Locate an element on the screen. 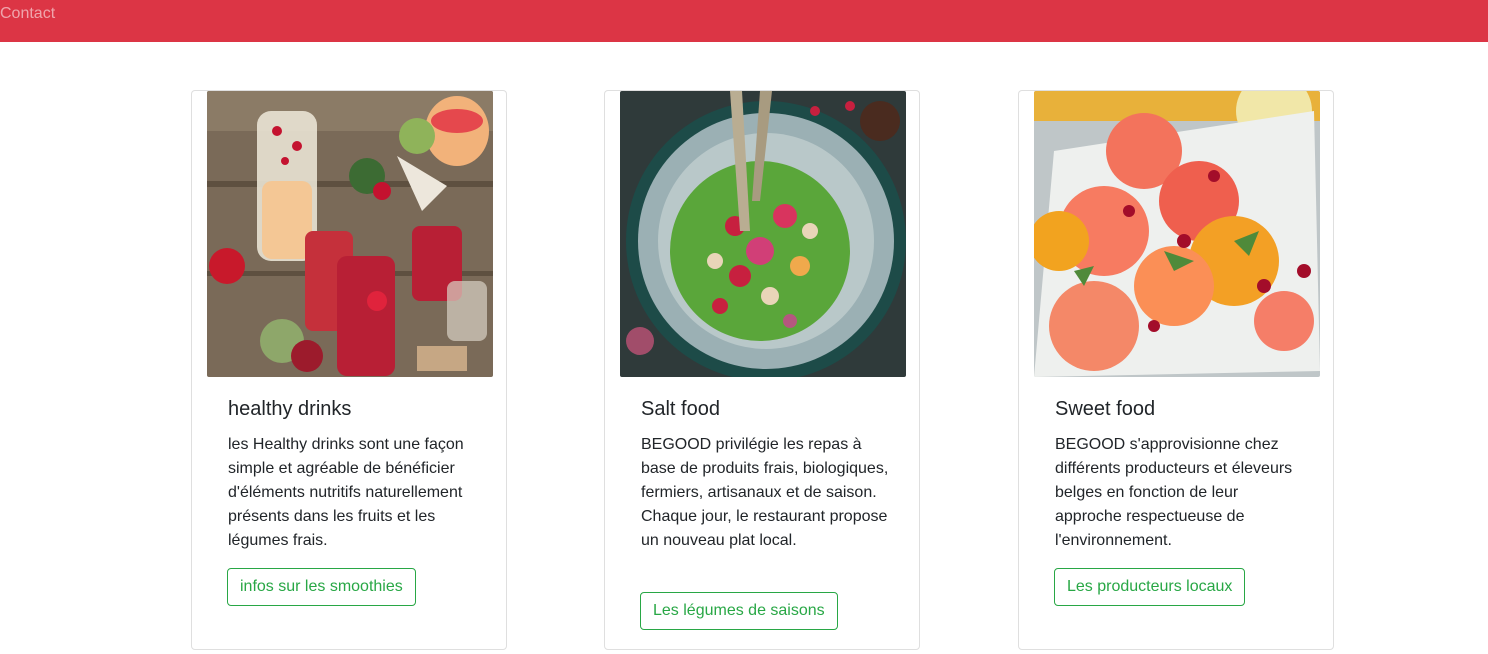  local-producers-button: Les producteurs locaux is located at coordinates (1150, 587).